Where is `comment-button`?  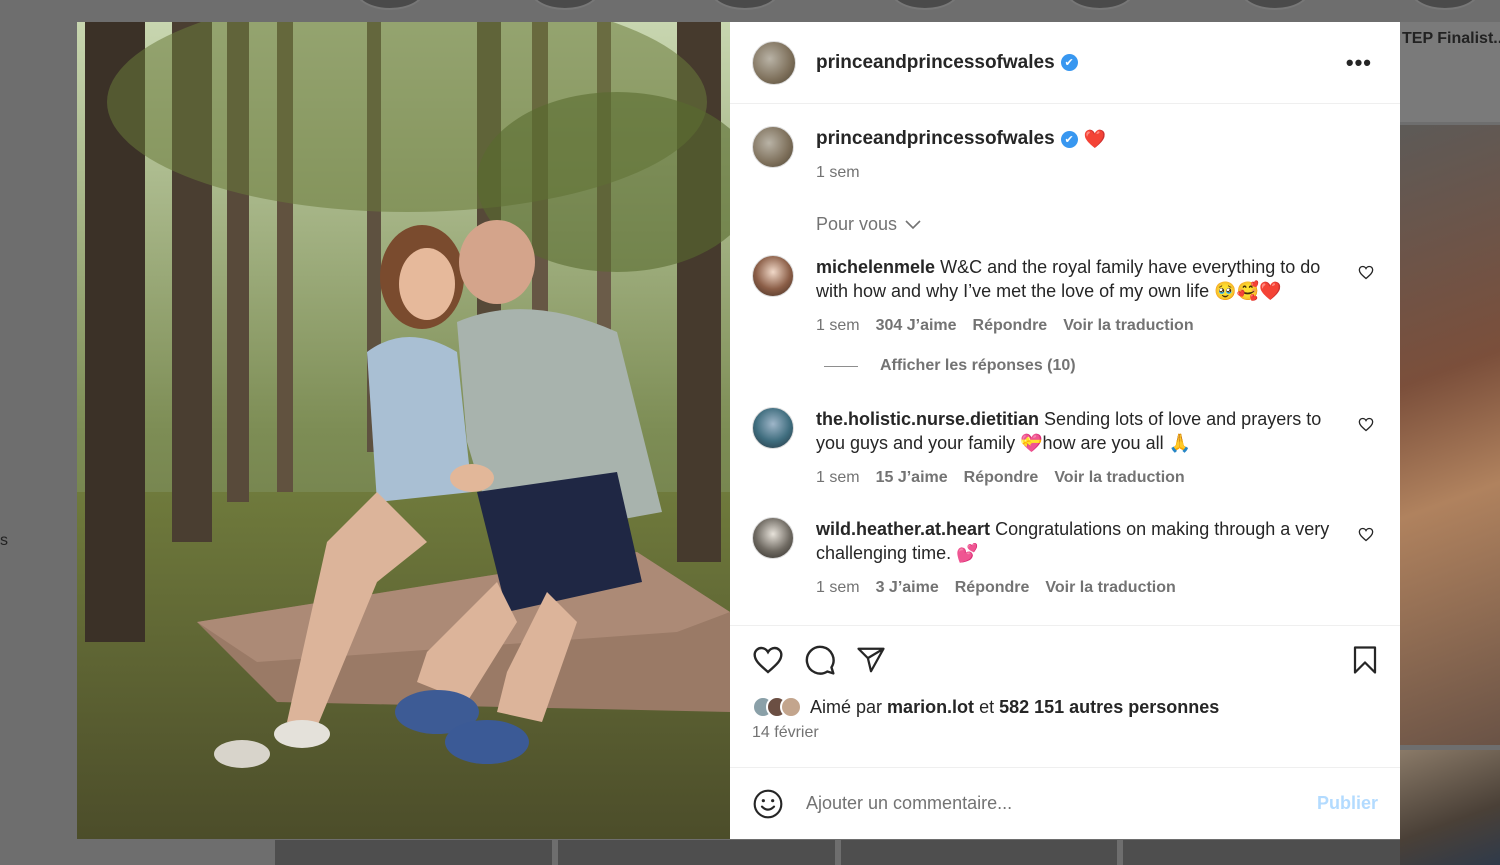 comment-button is located at coordinates (820, 660).